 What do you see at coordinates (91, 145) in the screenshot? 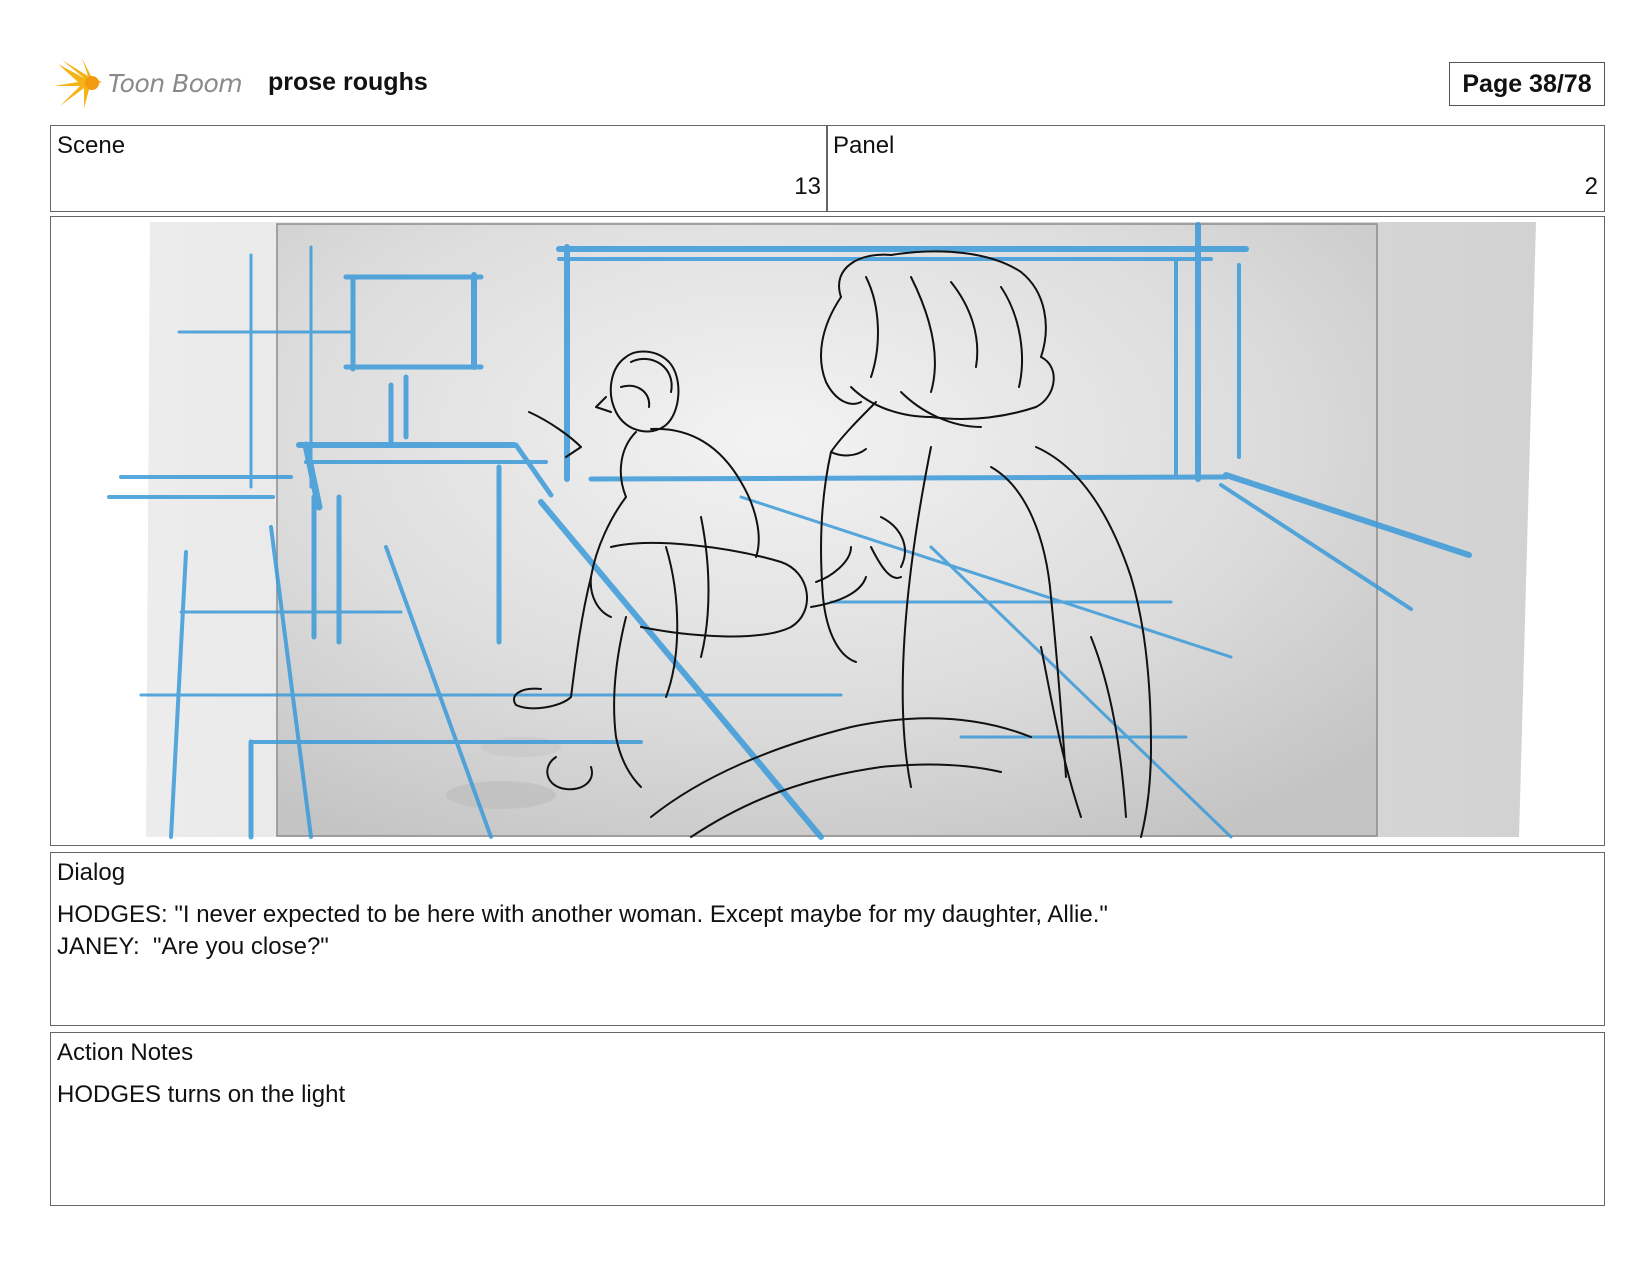
I see `scene-label: Scene` at bounding box center [91, 145].